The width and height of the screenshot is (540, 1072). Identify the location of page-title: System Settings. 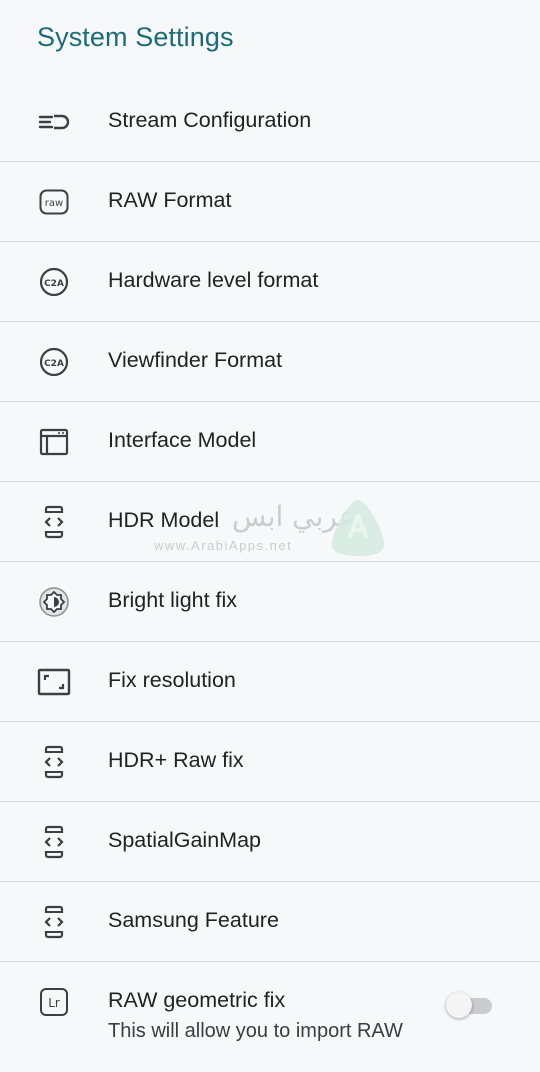
(135, 37).